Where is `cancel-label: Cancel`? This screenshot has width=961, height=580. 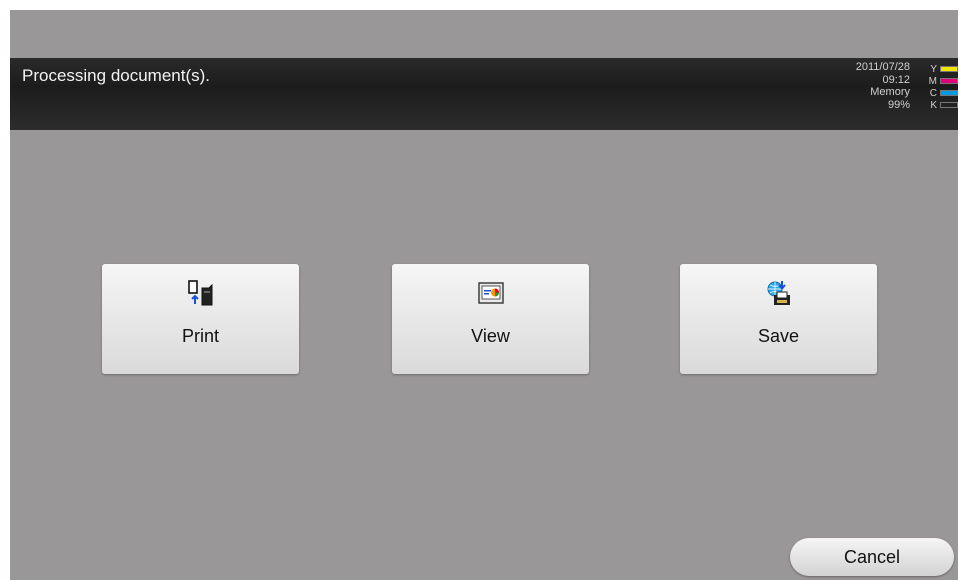
cancel-label: Cancel is located at coordinates (872, 557).